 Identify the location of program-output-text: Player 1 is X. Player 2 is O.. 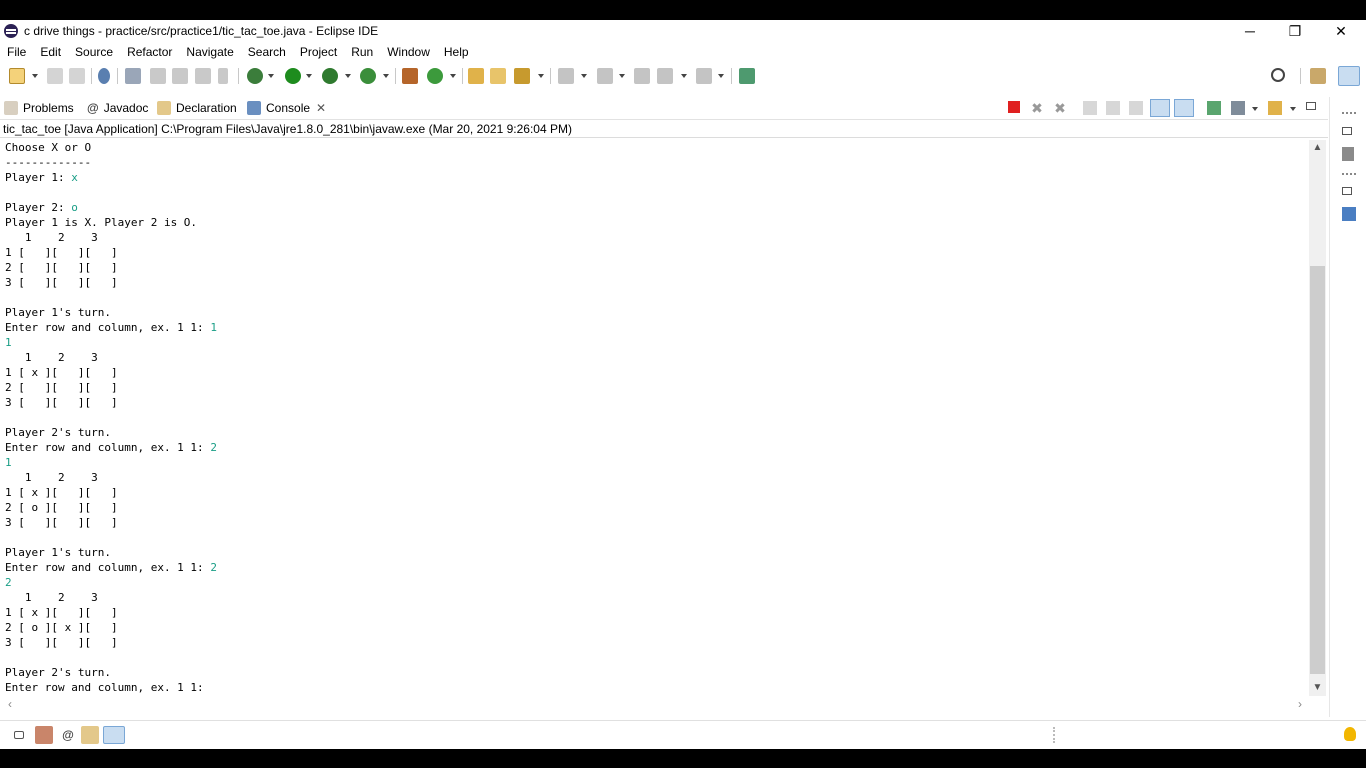
(101, 222).